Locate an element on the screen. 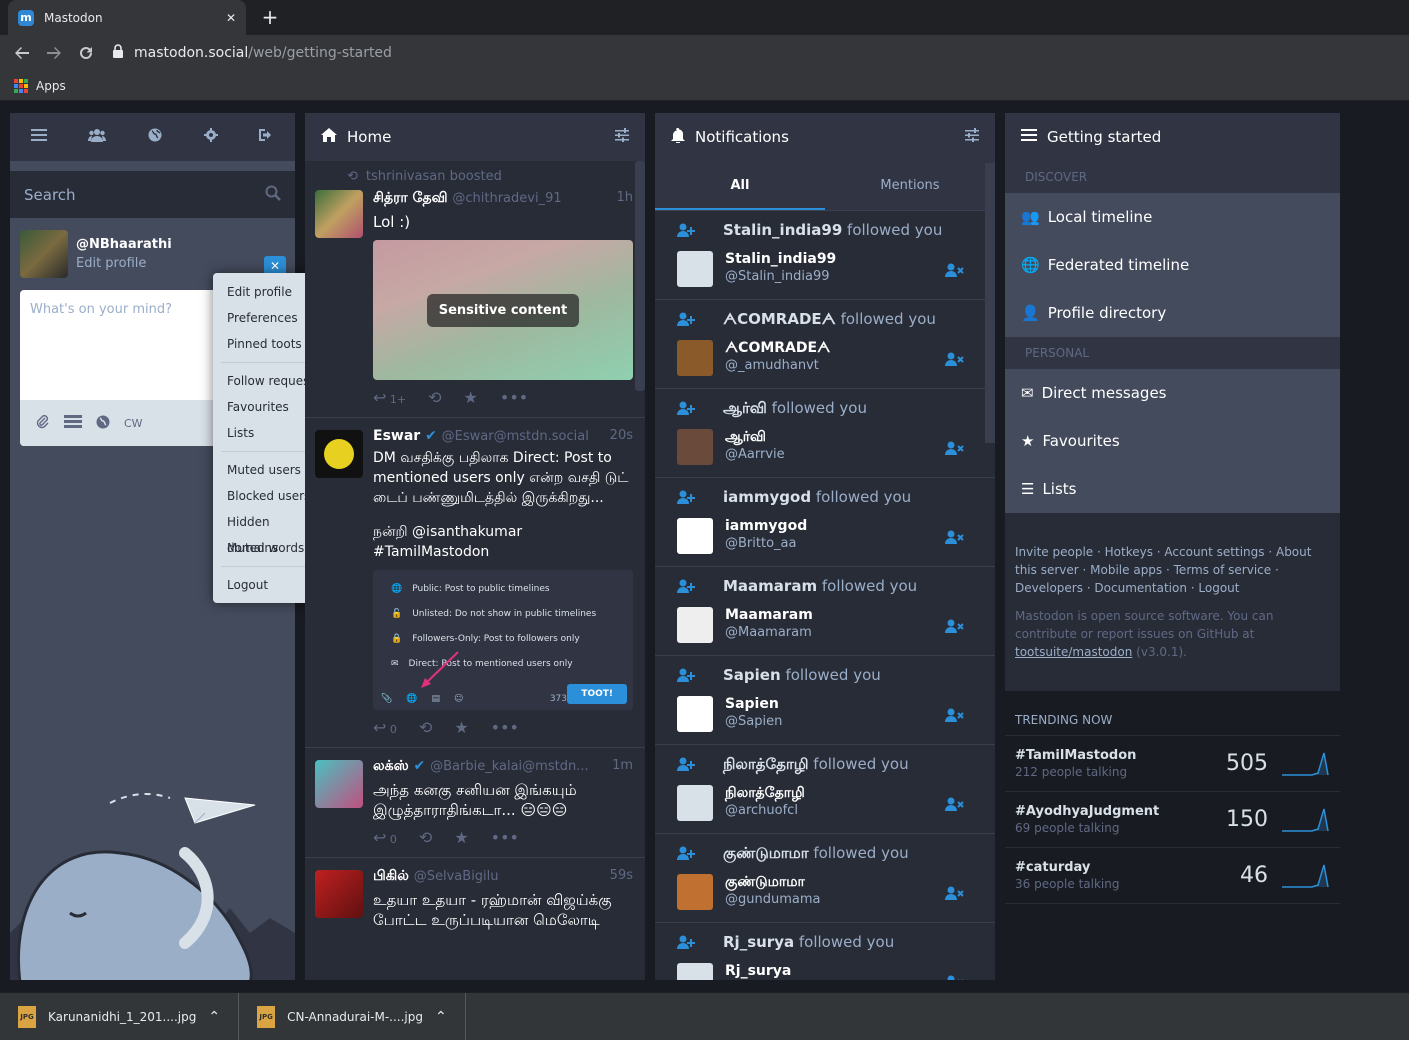 This screenshot has height=1040, width=1409. notification-item: Maamaram followed you Maamaram @Maamaram is located at coordinates (825, 611).